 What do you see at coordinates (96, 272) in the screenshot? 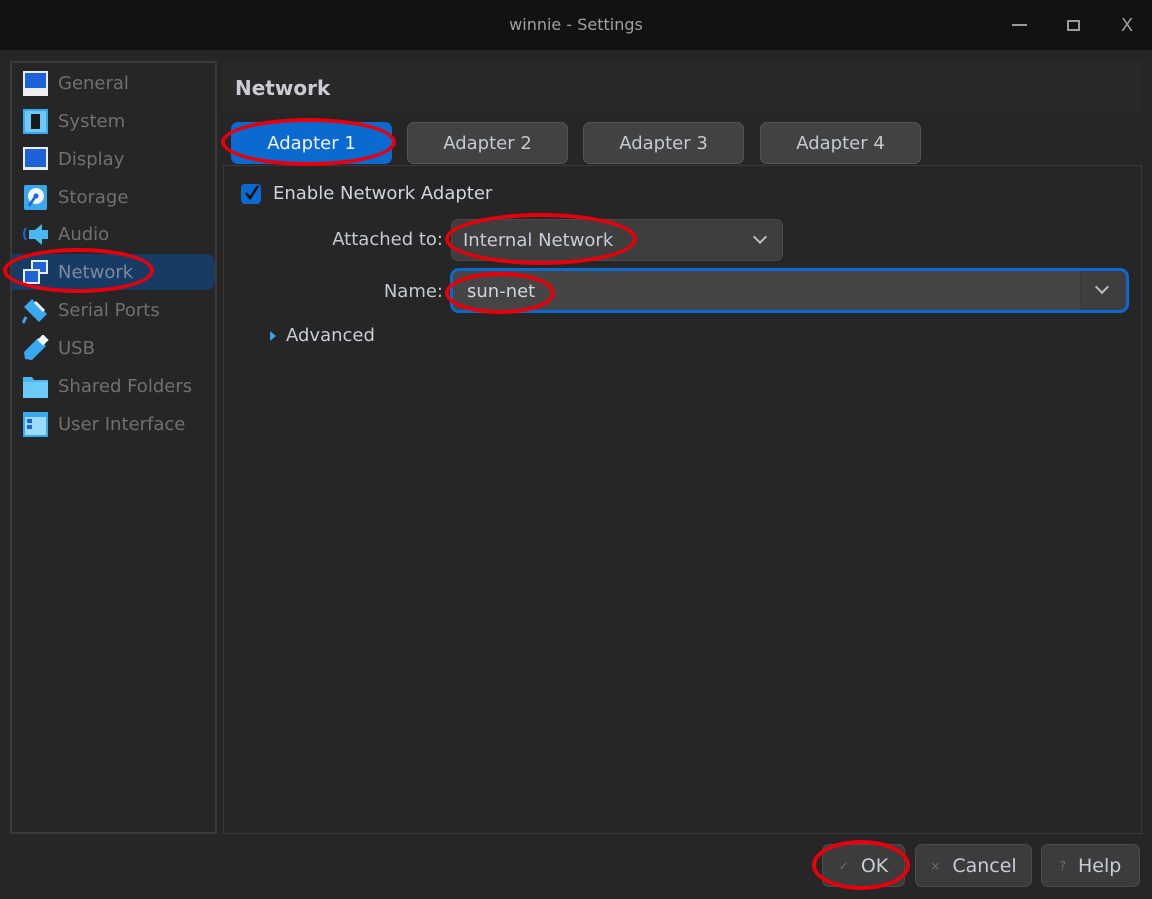
I see `sidebar-item-label: Network` at bounding box center [96, 272].